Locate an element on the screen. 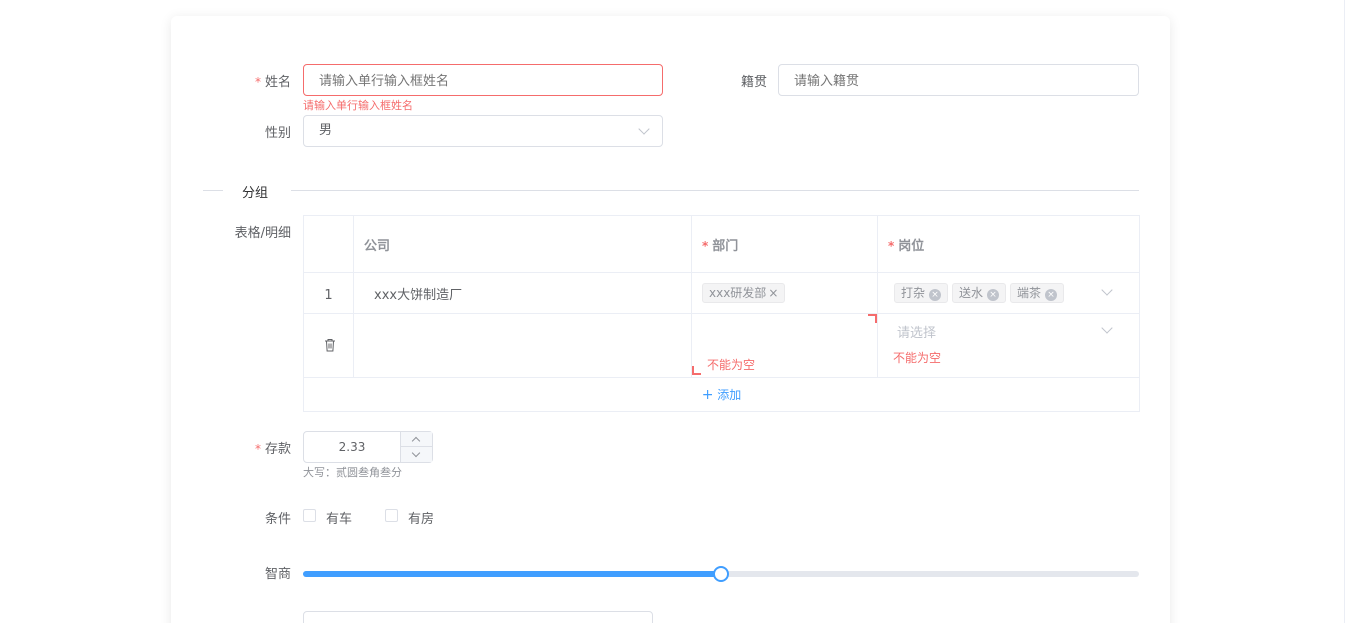  position-tag-label: 端茶 is located at coordinates (1029, 293).